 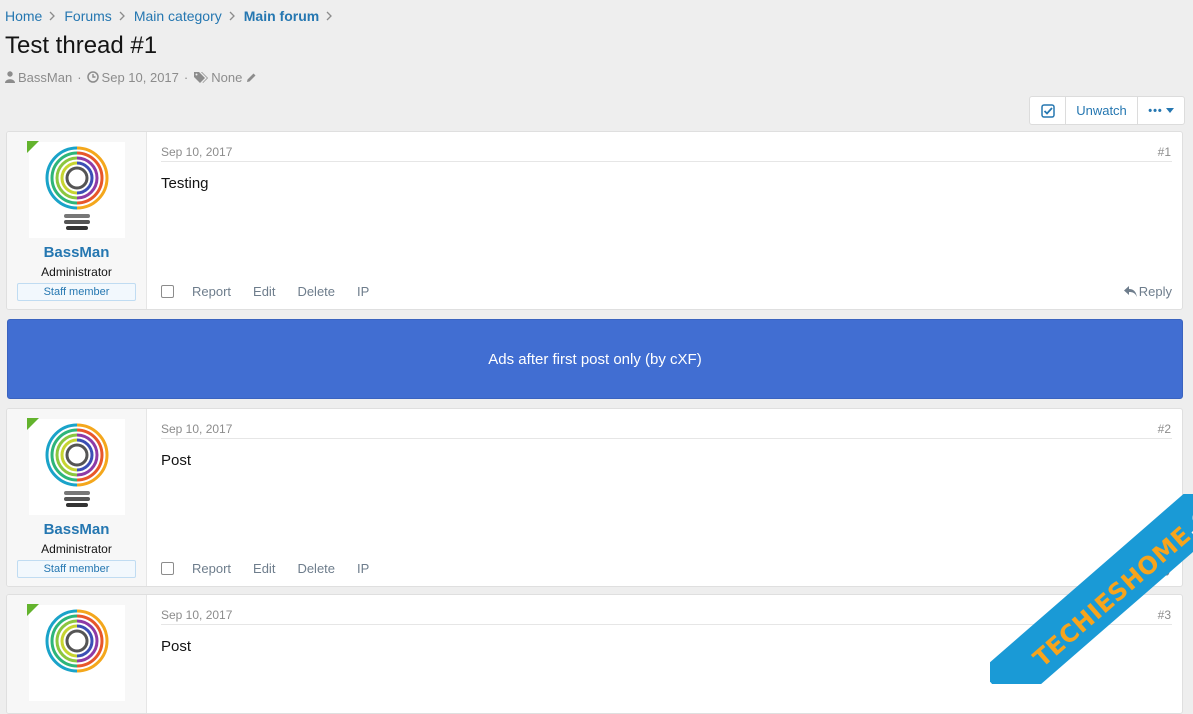 I want to click on check-square-icon, so click(x=1047, y=110).